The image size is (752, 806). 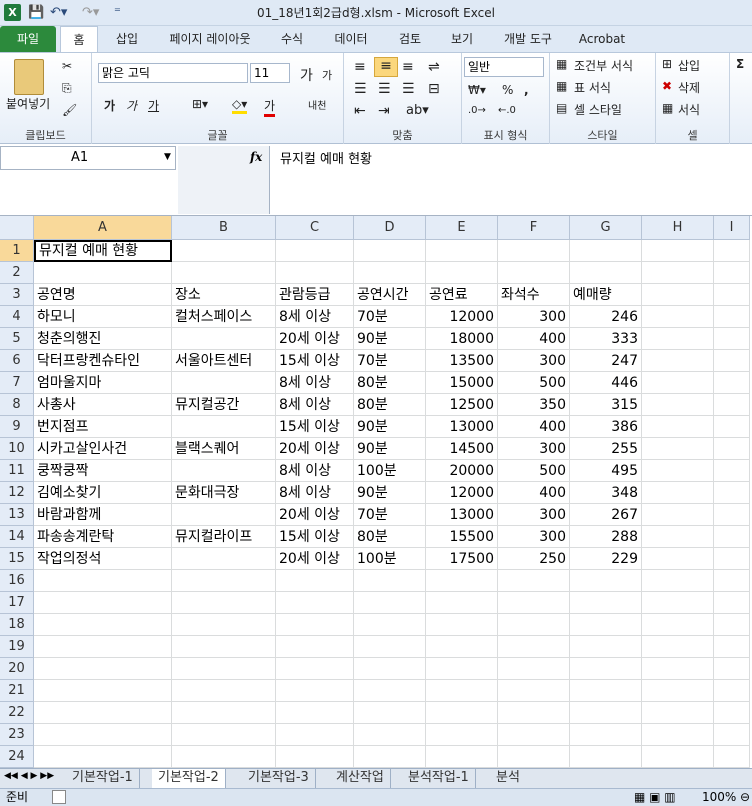 I want to click on cell: 블랙스퀘어, so click(x=224, y=449).